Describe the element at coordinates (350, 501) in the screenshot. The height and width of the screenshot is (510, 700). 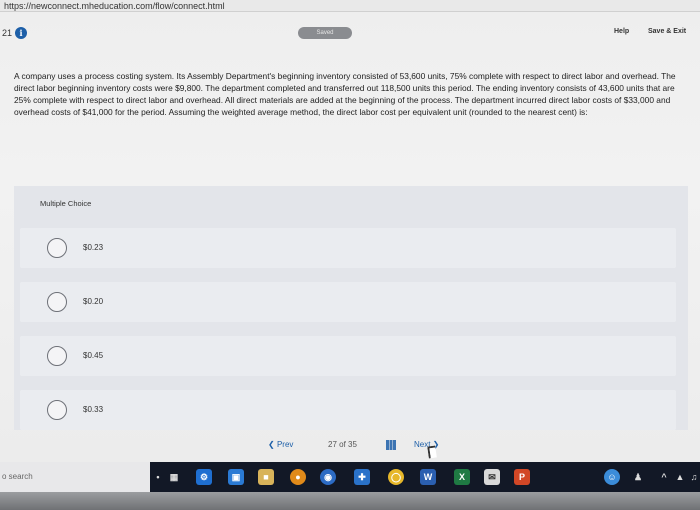
I see `monitor-bezel` at that location.